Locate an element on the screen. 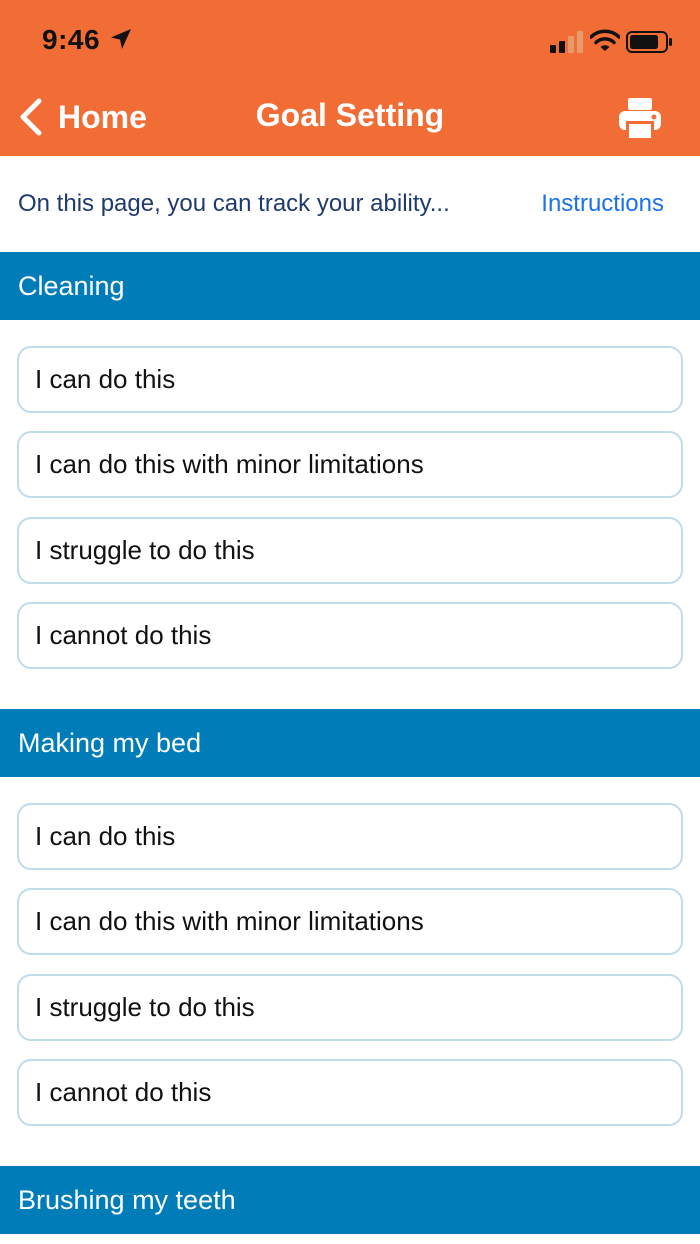 The width and height of the screenshot is (700, 1244). instructions-link: Instructions is located at coordinates (602, 204).